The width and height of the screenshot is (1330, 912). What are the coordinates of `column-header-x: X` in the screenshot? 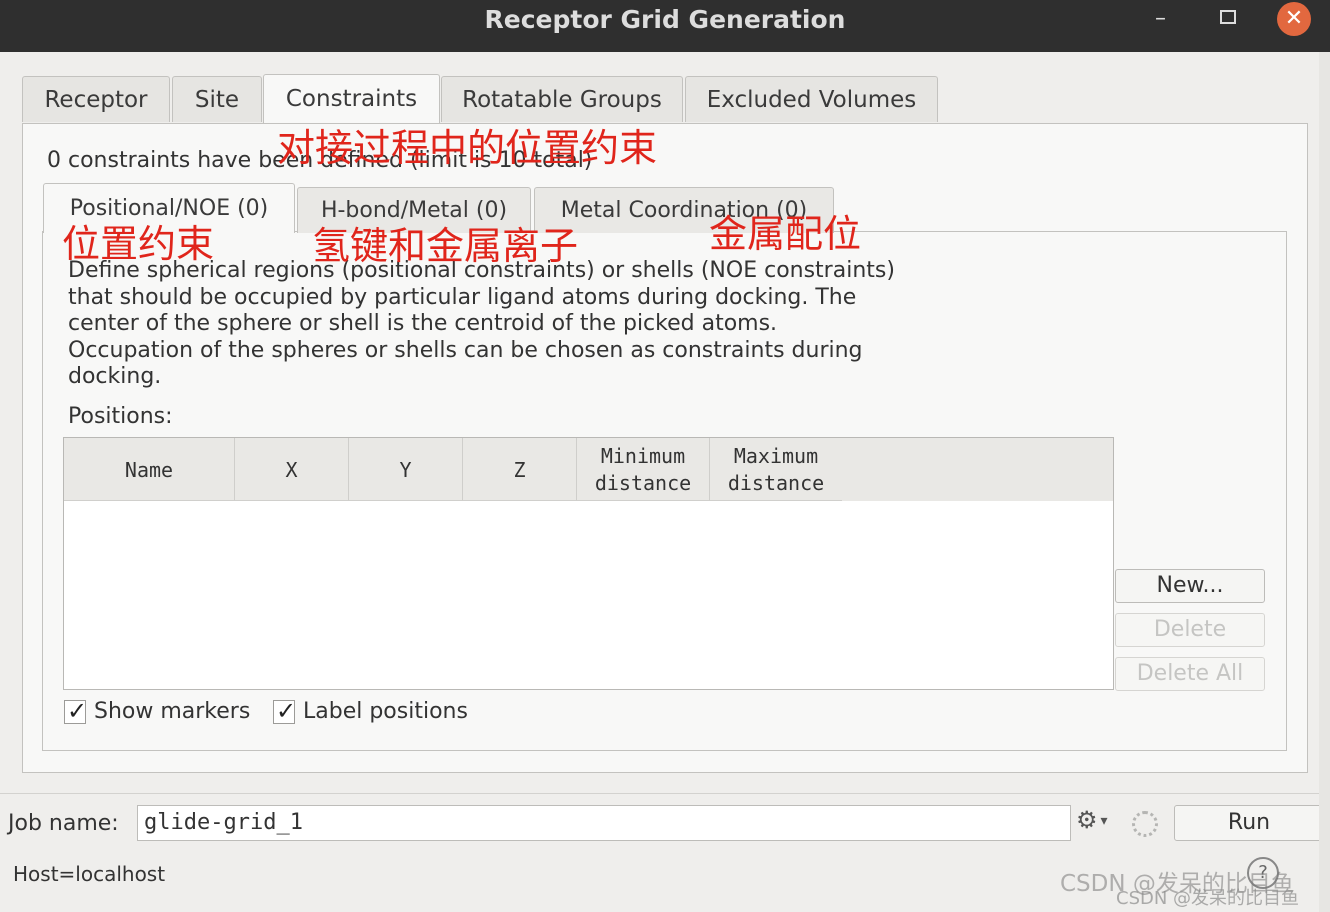 It's located at (292, 469).